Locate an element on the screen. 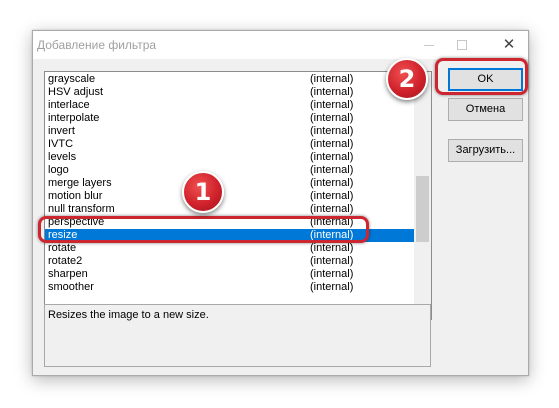  filter-description: Resizes the image to a new size. is located at coordinates (237, 335).